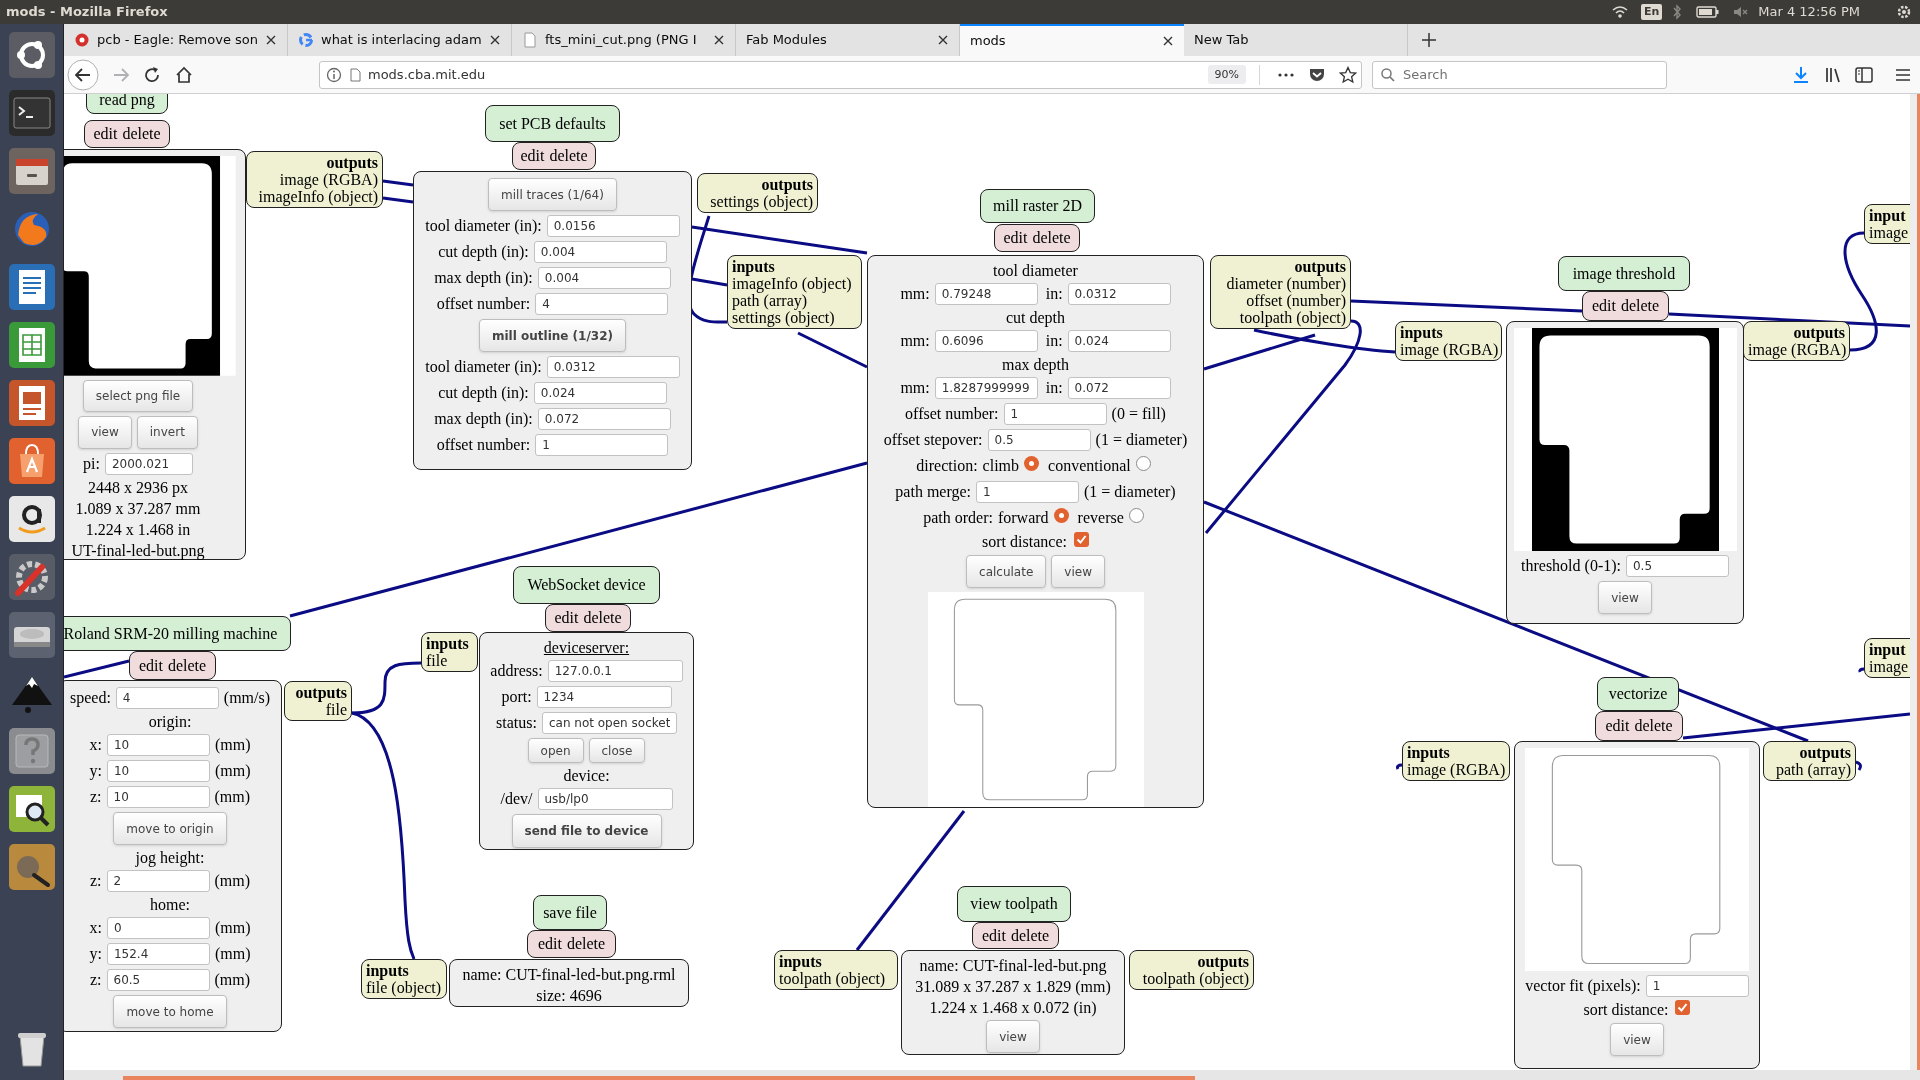 Image resolution: width=1920 pixels, height=1080 pixels. Describe the element at coordinates (31, 113) in the screenshot. I see `terminal-icon` at that location.